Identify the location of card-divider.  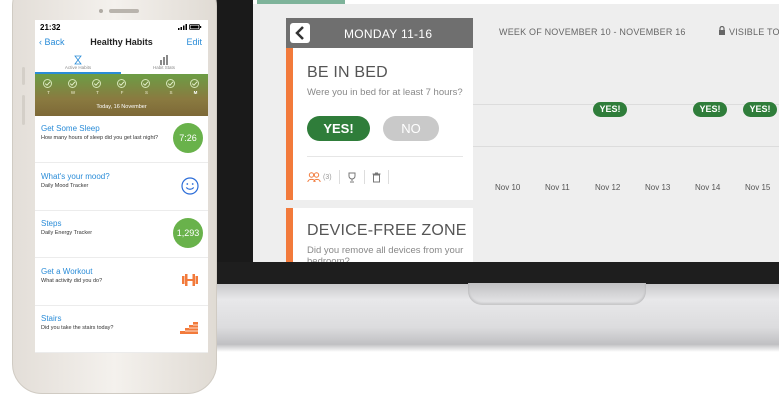
(385, 156).